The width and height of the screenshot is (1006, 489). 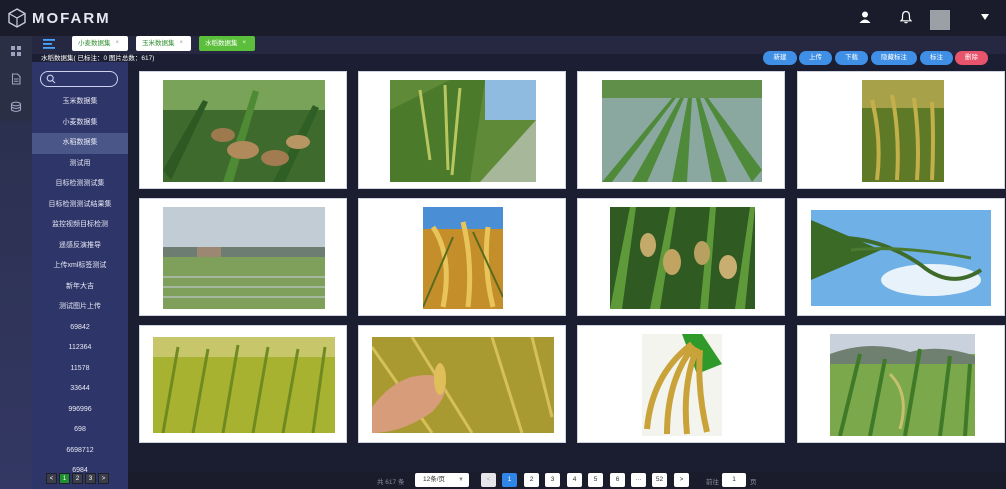 What do you see at coordinates (461, 480) in the screenshot?
I see `chevron-down-icon: ▼` at bounding box center [461, 480].